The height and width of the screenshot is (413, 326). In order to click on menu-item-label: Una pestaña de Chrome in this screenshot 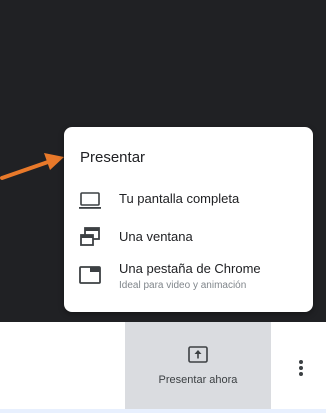, I will do `click(190, 268)`.